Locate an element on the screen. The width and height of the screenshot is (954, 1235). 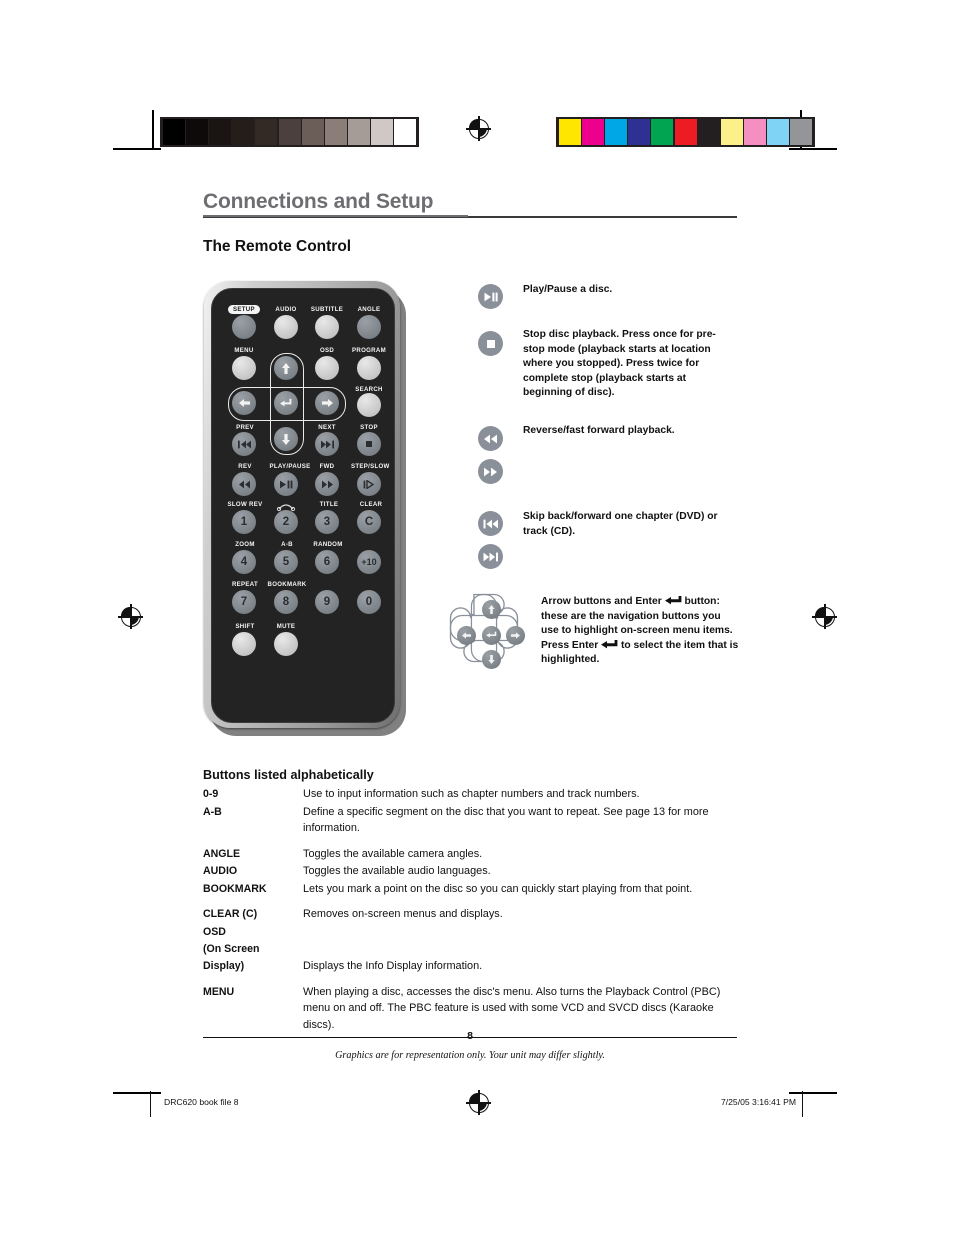
remote-label-step-slow: STEP/SLOW is located at coordinates (370, 466).